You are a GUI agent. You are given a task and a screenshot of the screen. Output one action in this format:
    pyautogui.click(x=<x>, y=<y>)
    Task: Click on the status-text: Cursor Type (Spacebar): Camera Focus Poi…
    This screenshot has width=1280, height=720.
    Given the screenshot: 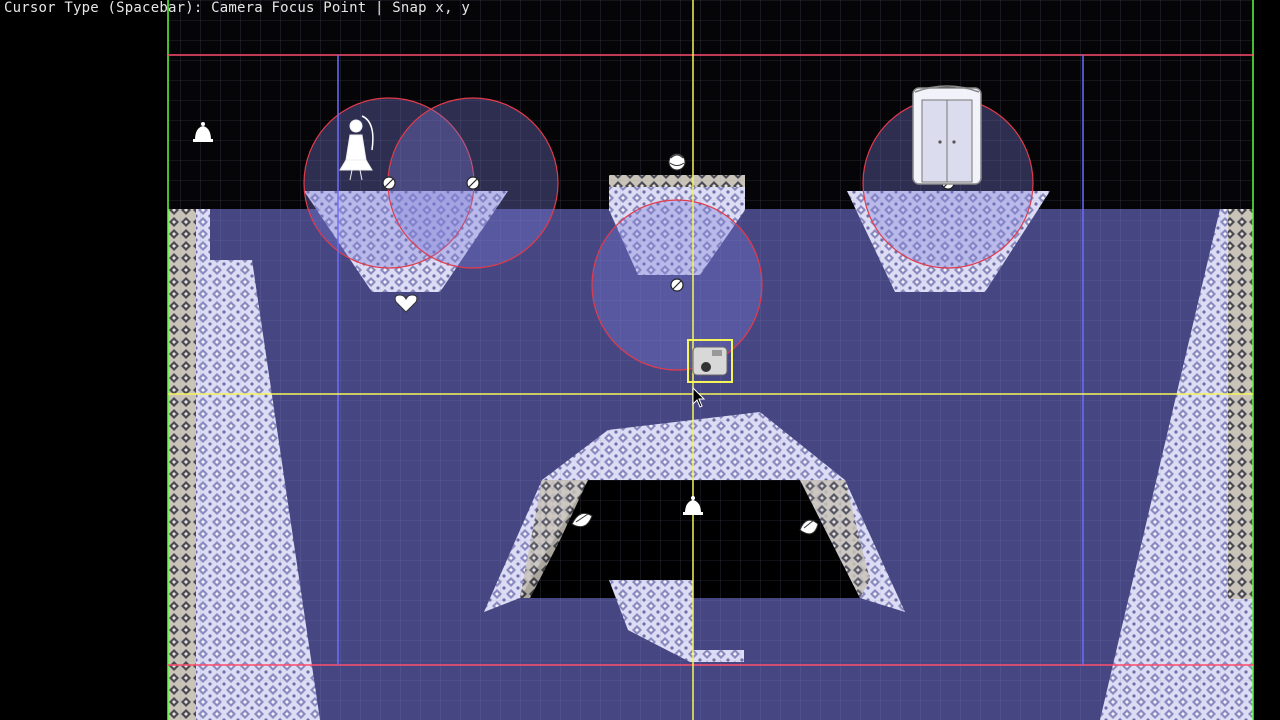 What is the action you would take?
    pyautogui.click(x=237, y=8)
    